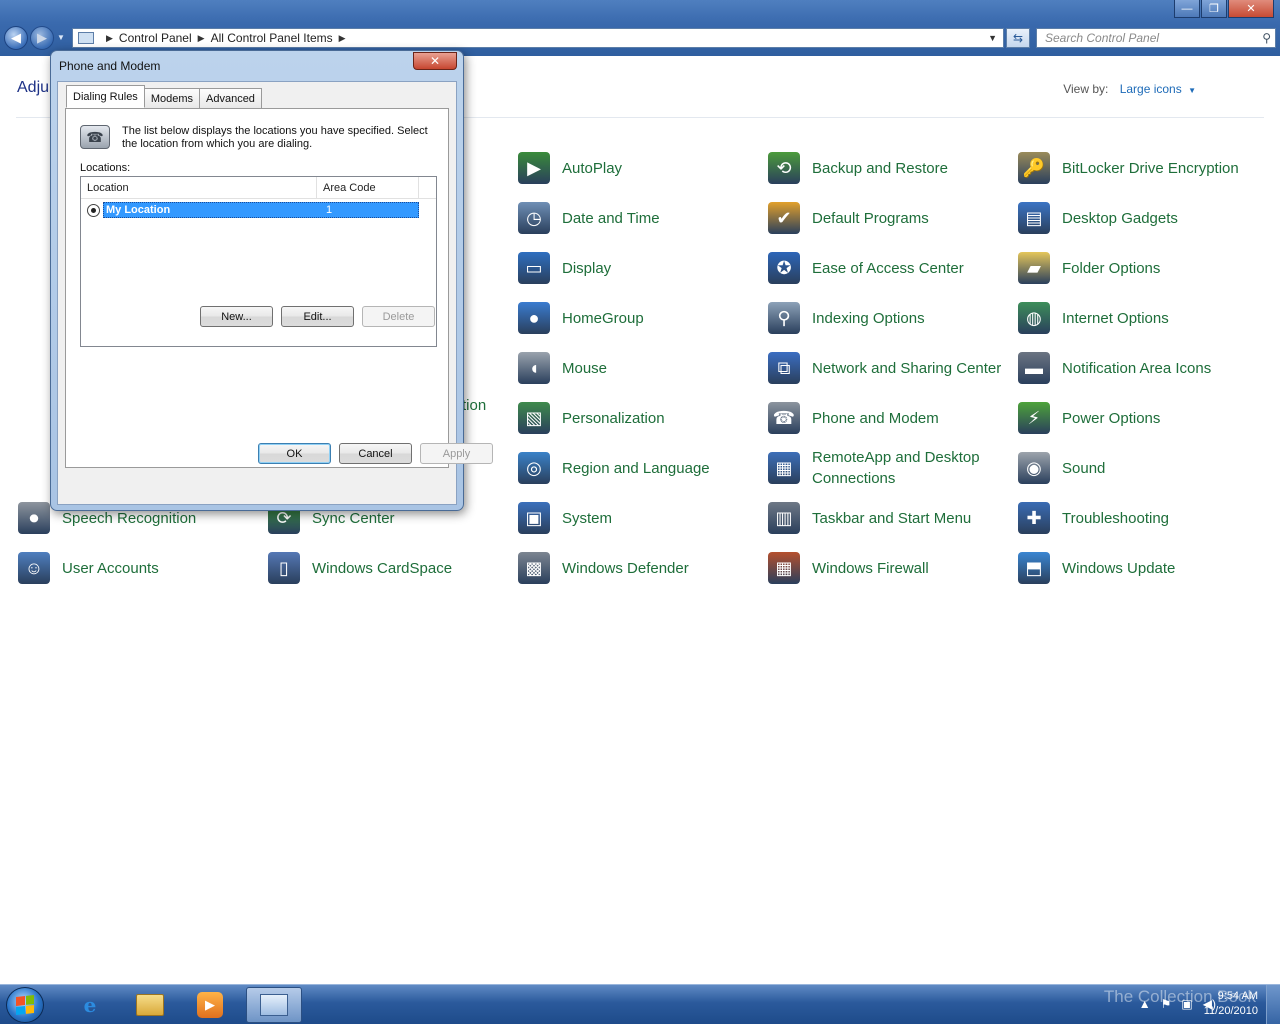  I want to click on dialog-close-button: ✕, so click(435, 61).